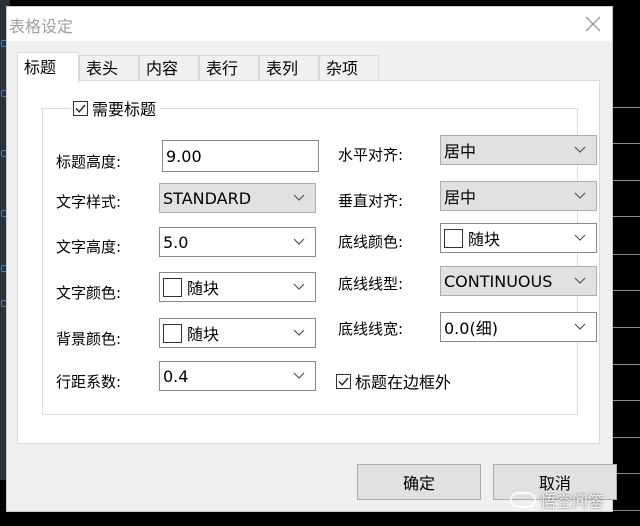 The height and width of the screenshot is (526, 640). What do you see at coordinates (222, 68) in the screenshot?
I see `tab-label: 表行` at bounding box center [222, 68].